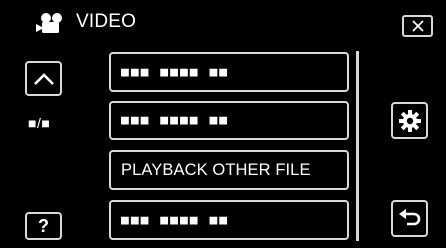 This screenshot has width=446, height=248. I want to click on menu-item-label: PLAYBACK OTHER FILE, so click(216, 169).